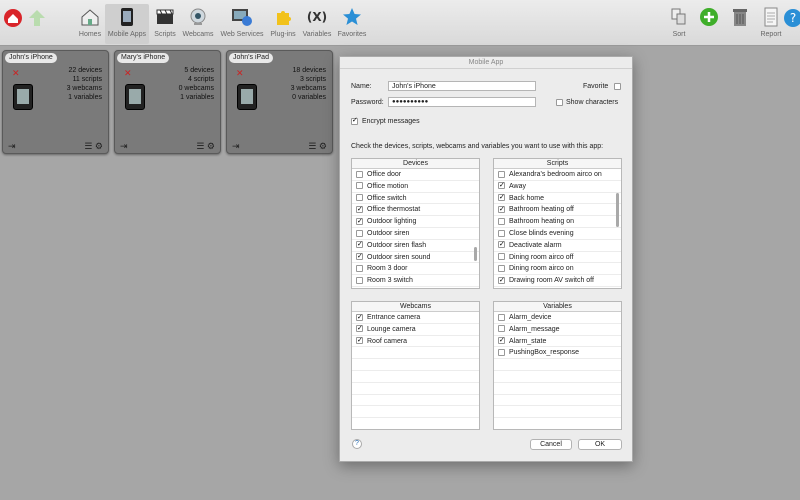  Describe the element at coordinates (283, 24) in the screenshot. I see `toolbar-plug-ins: Plug-ins` at that location.